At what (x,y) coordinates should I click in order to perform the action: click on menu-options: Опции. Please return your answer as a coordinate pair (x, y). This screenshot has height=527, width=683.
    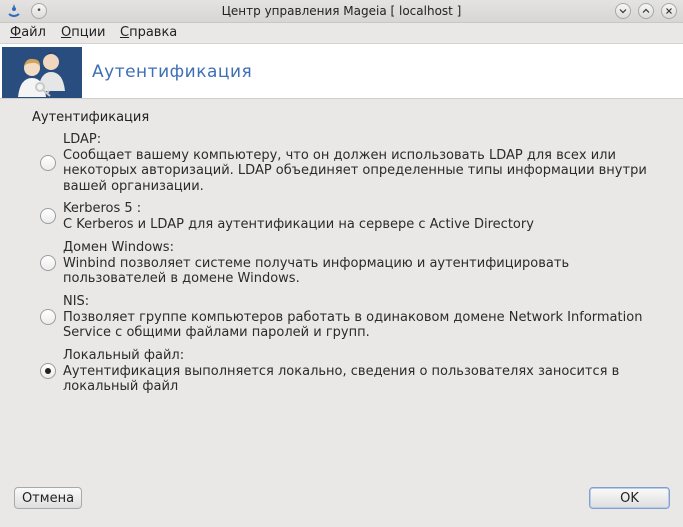
    Looking at the image, I should click on (83, 32).